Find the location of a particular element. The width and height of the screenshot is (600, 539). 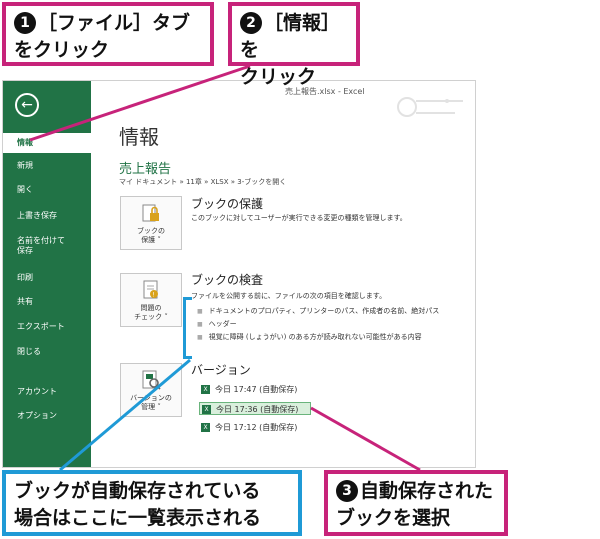

callout-step-2: 2 ［情報］を クリック is located at coordinates (294, 45).